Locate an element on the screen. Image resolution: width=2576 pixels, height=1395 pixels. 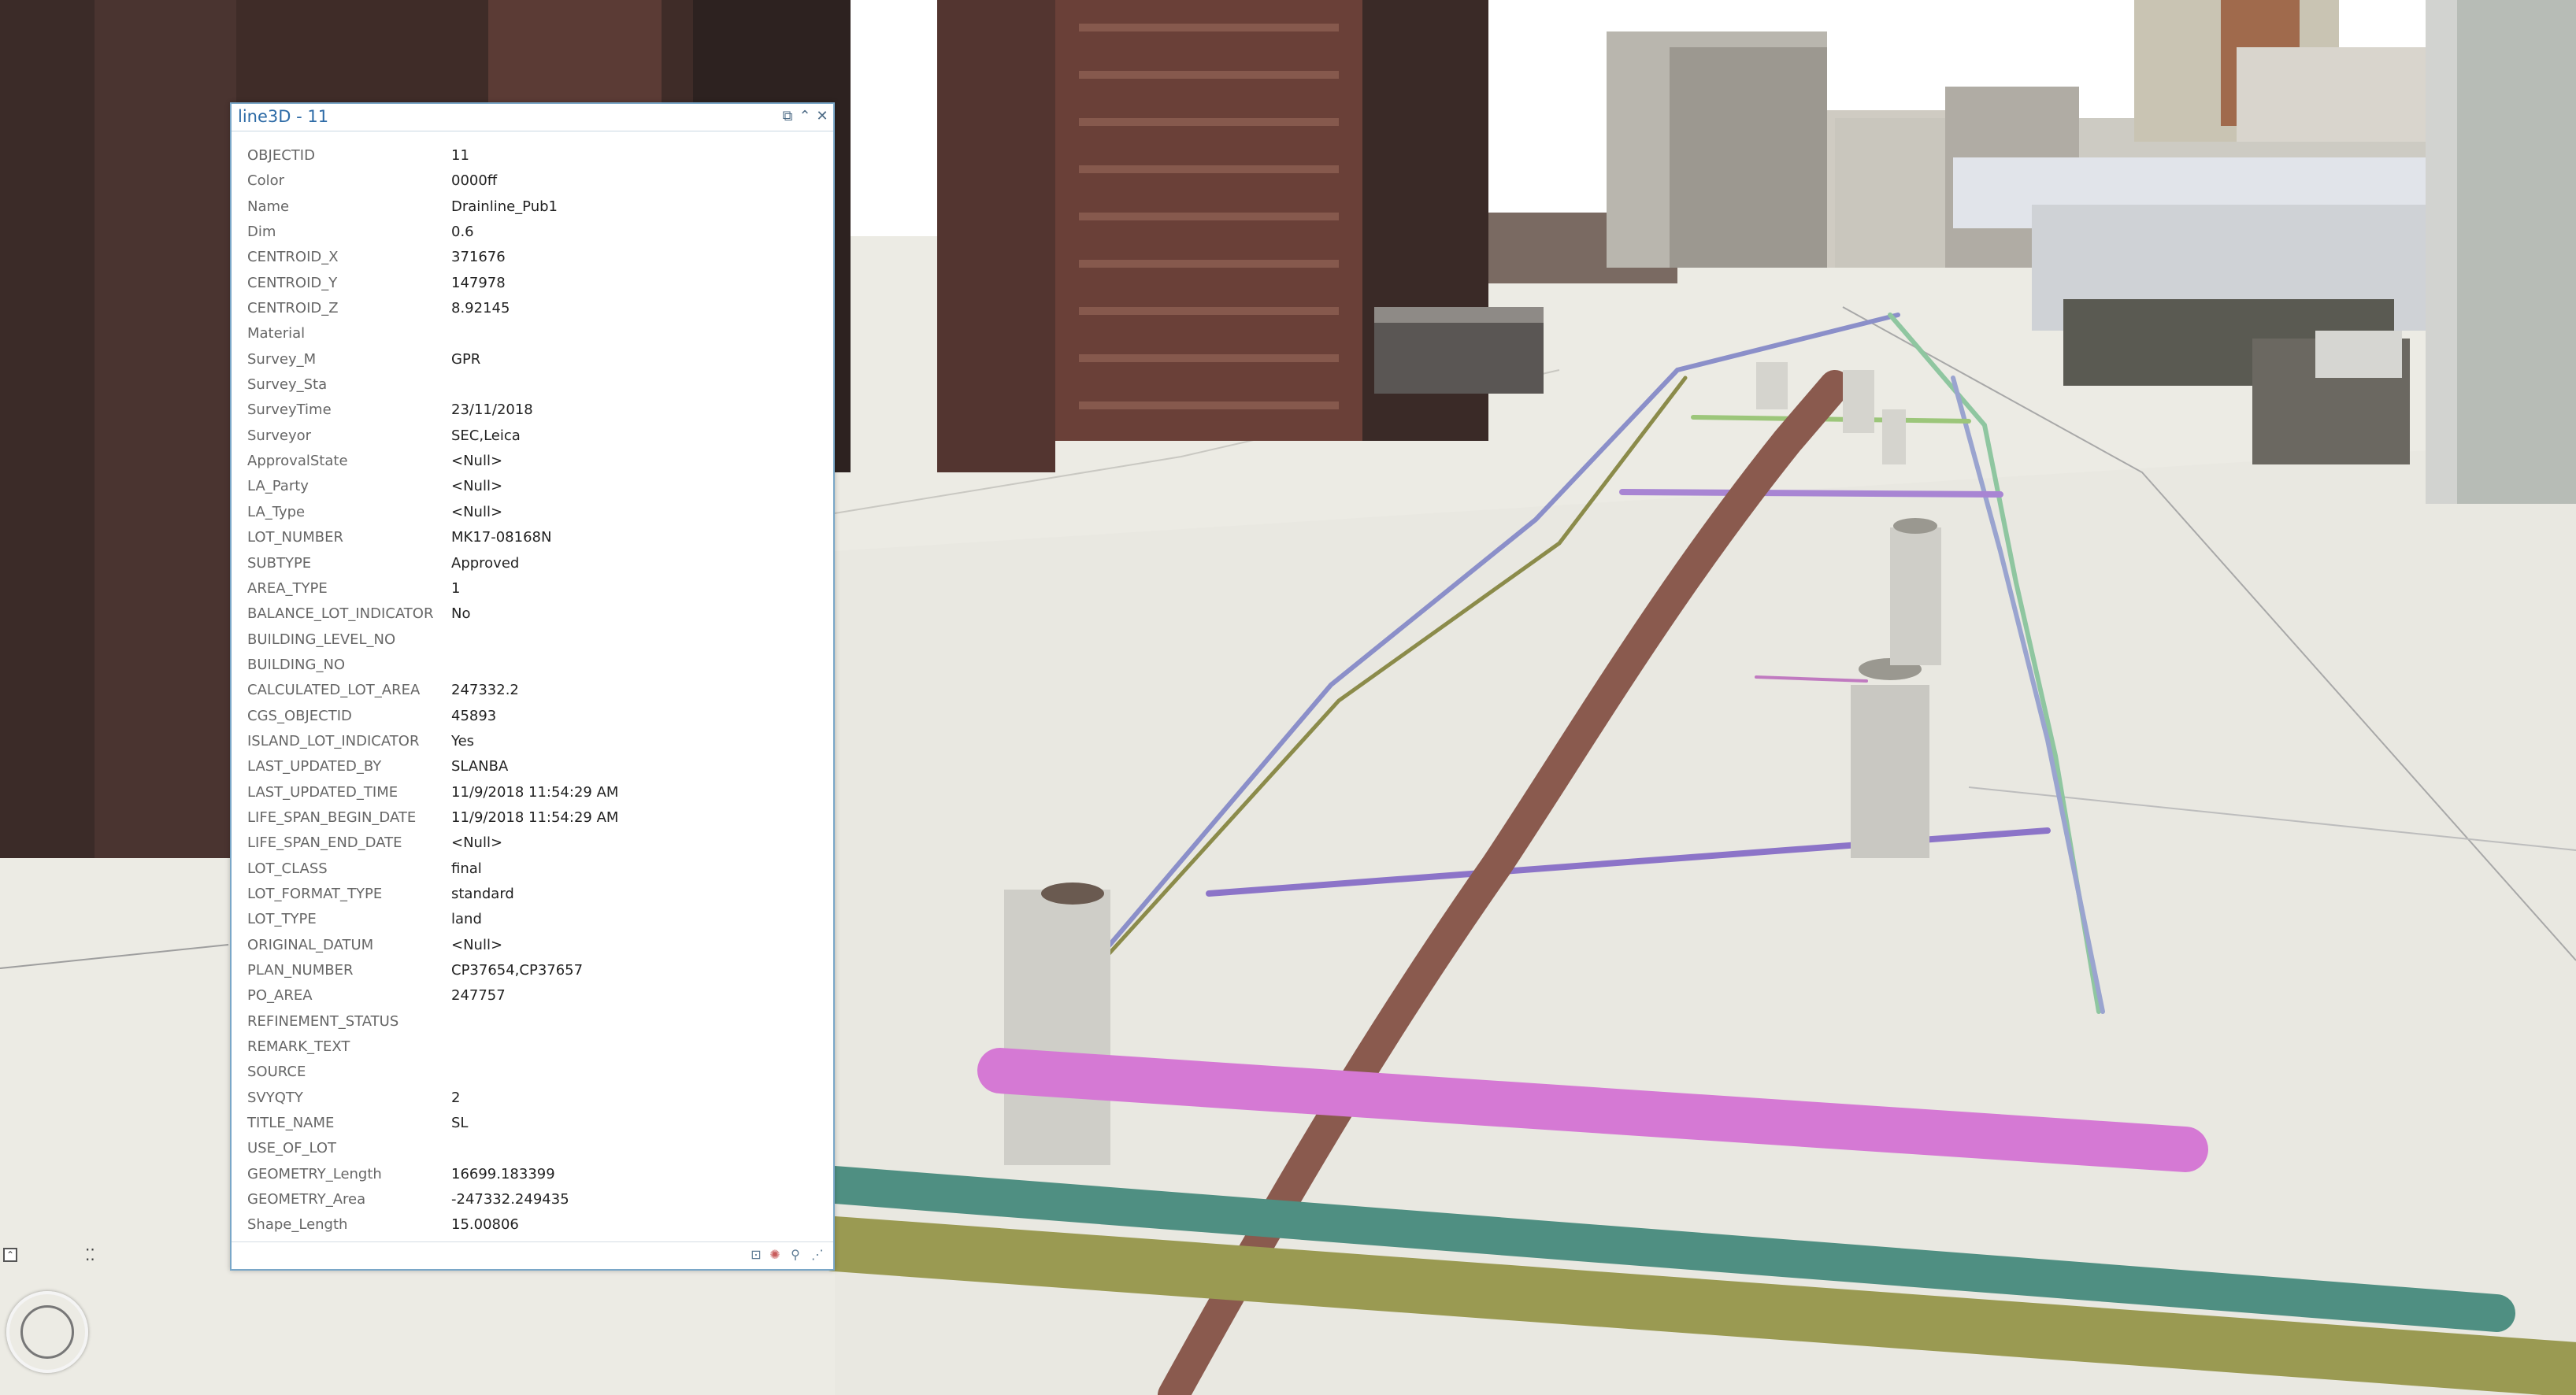
expand-navigator-icon: ⌃ is located at coordinates (10, 1255).